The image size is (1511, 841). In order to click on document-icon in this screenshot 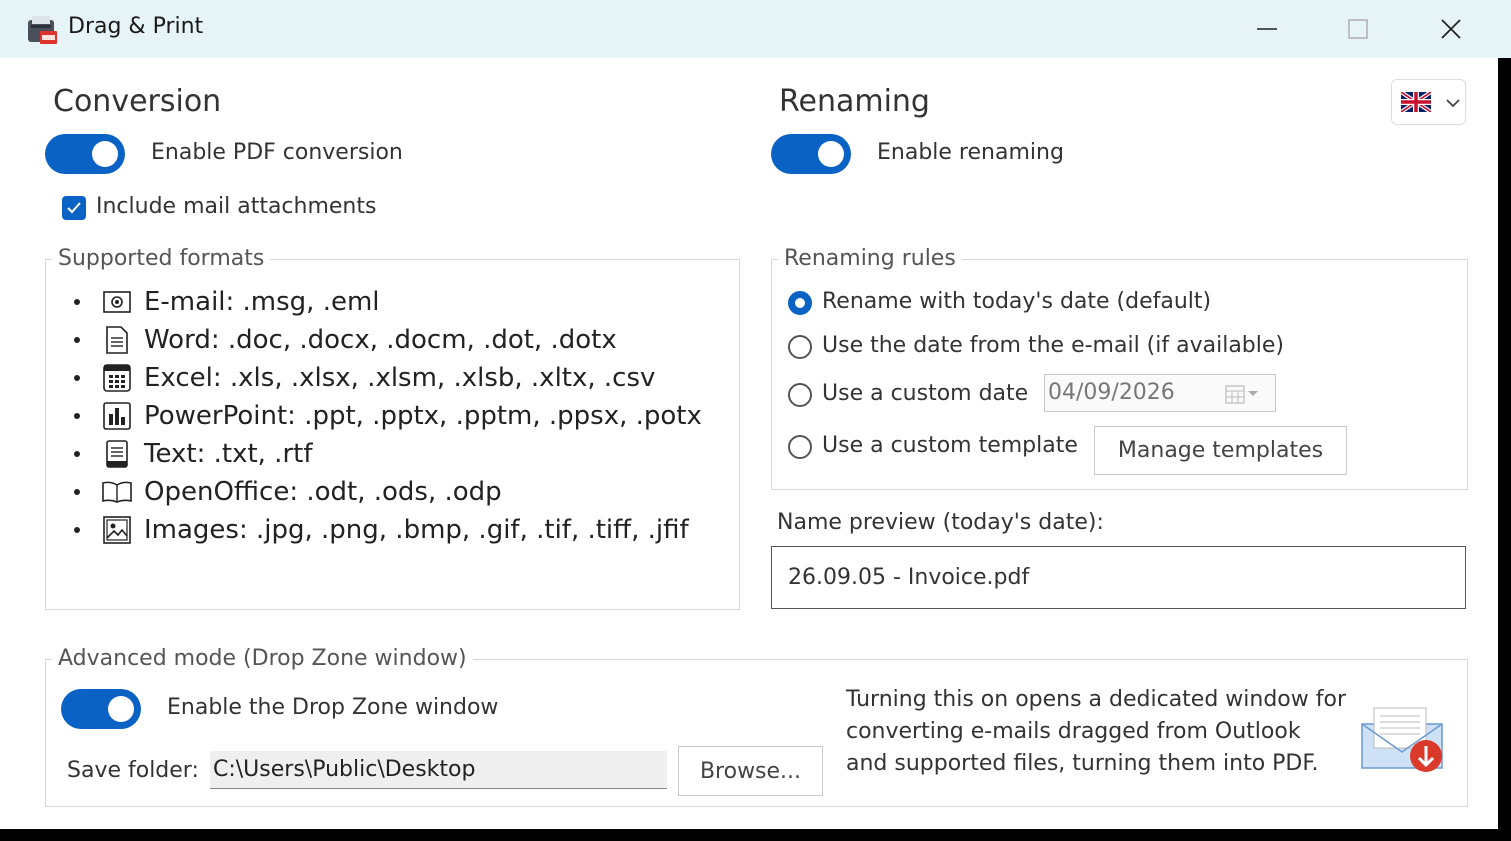, I will do `click(117, 340)`.